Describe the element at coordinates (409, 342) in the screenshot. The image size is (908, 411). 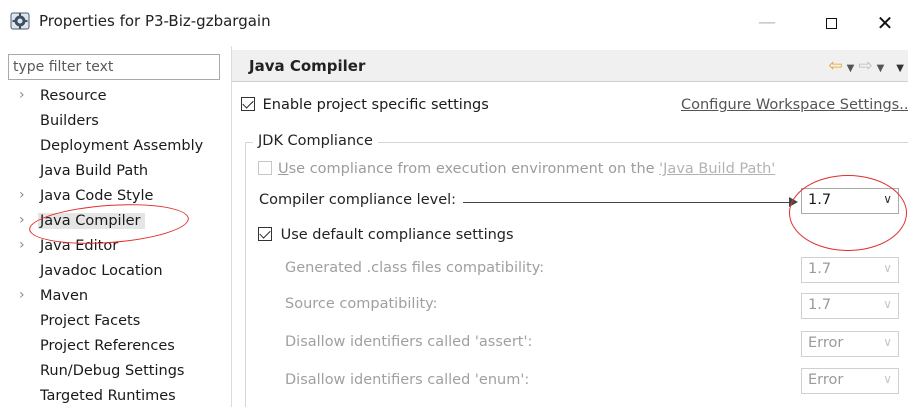
I see `assert-identifiers-label: Disallow identifiers called 'assert':` at that location.